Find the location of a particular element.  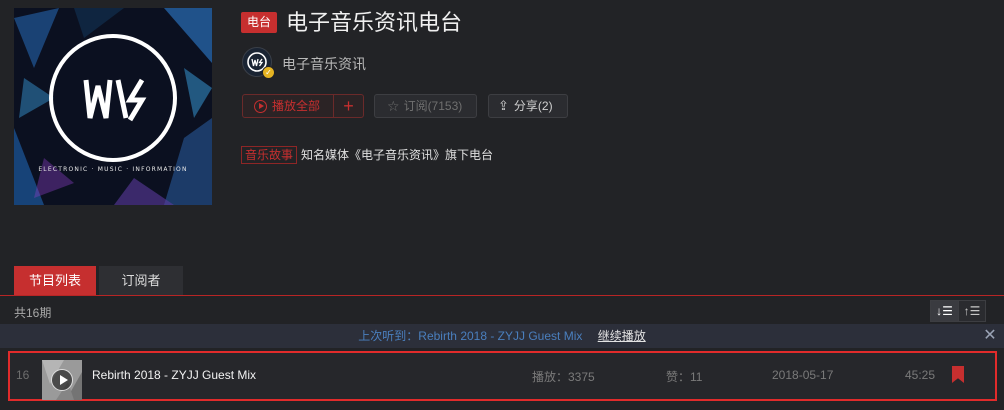

share-button: ⇪ 分享(2) is located at coordinates (528, 106).